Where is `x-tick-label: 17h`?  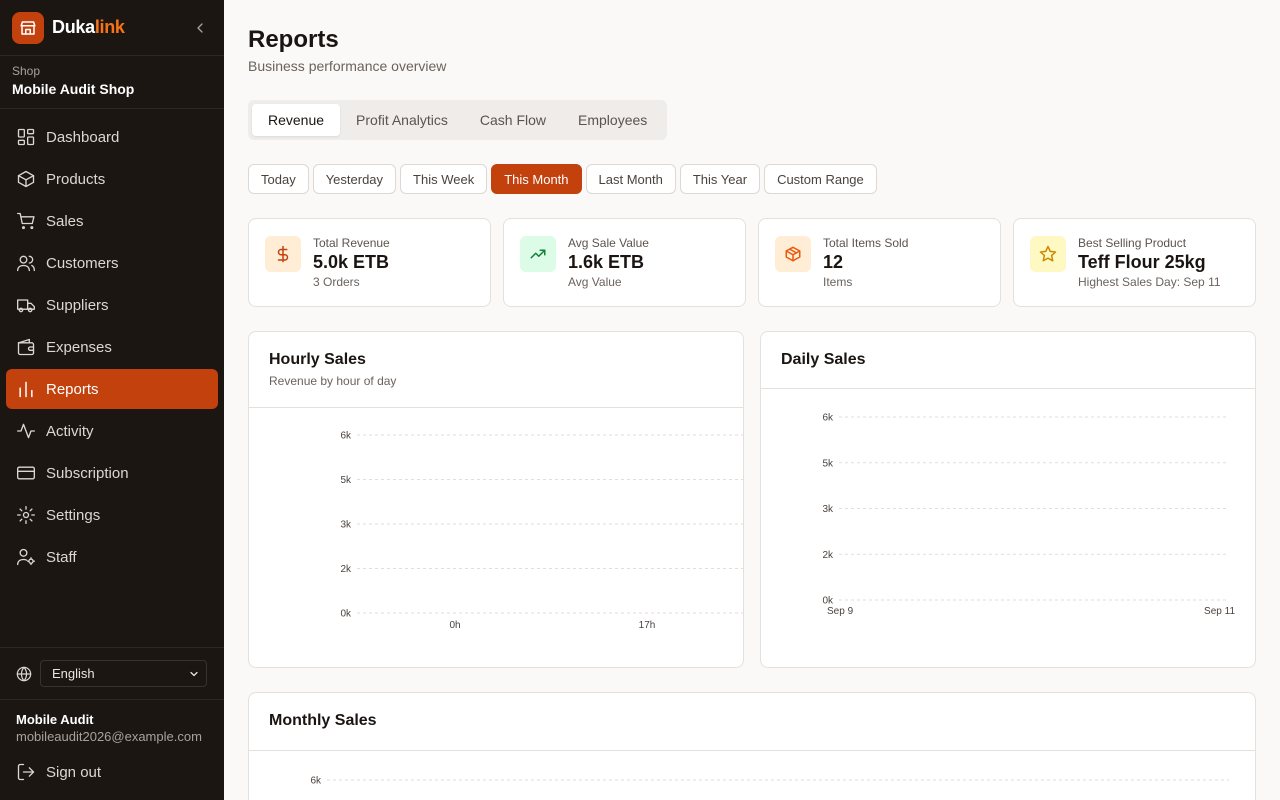 x-tick-label: 17h is located at coordinates (647, 625).